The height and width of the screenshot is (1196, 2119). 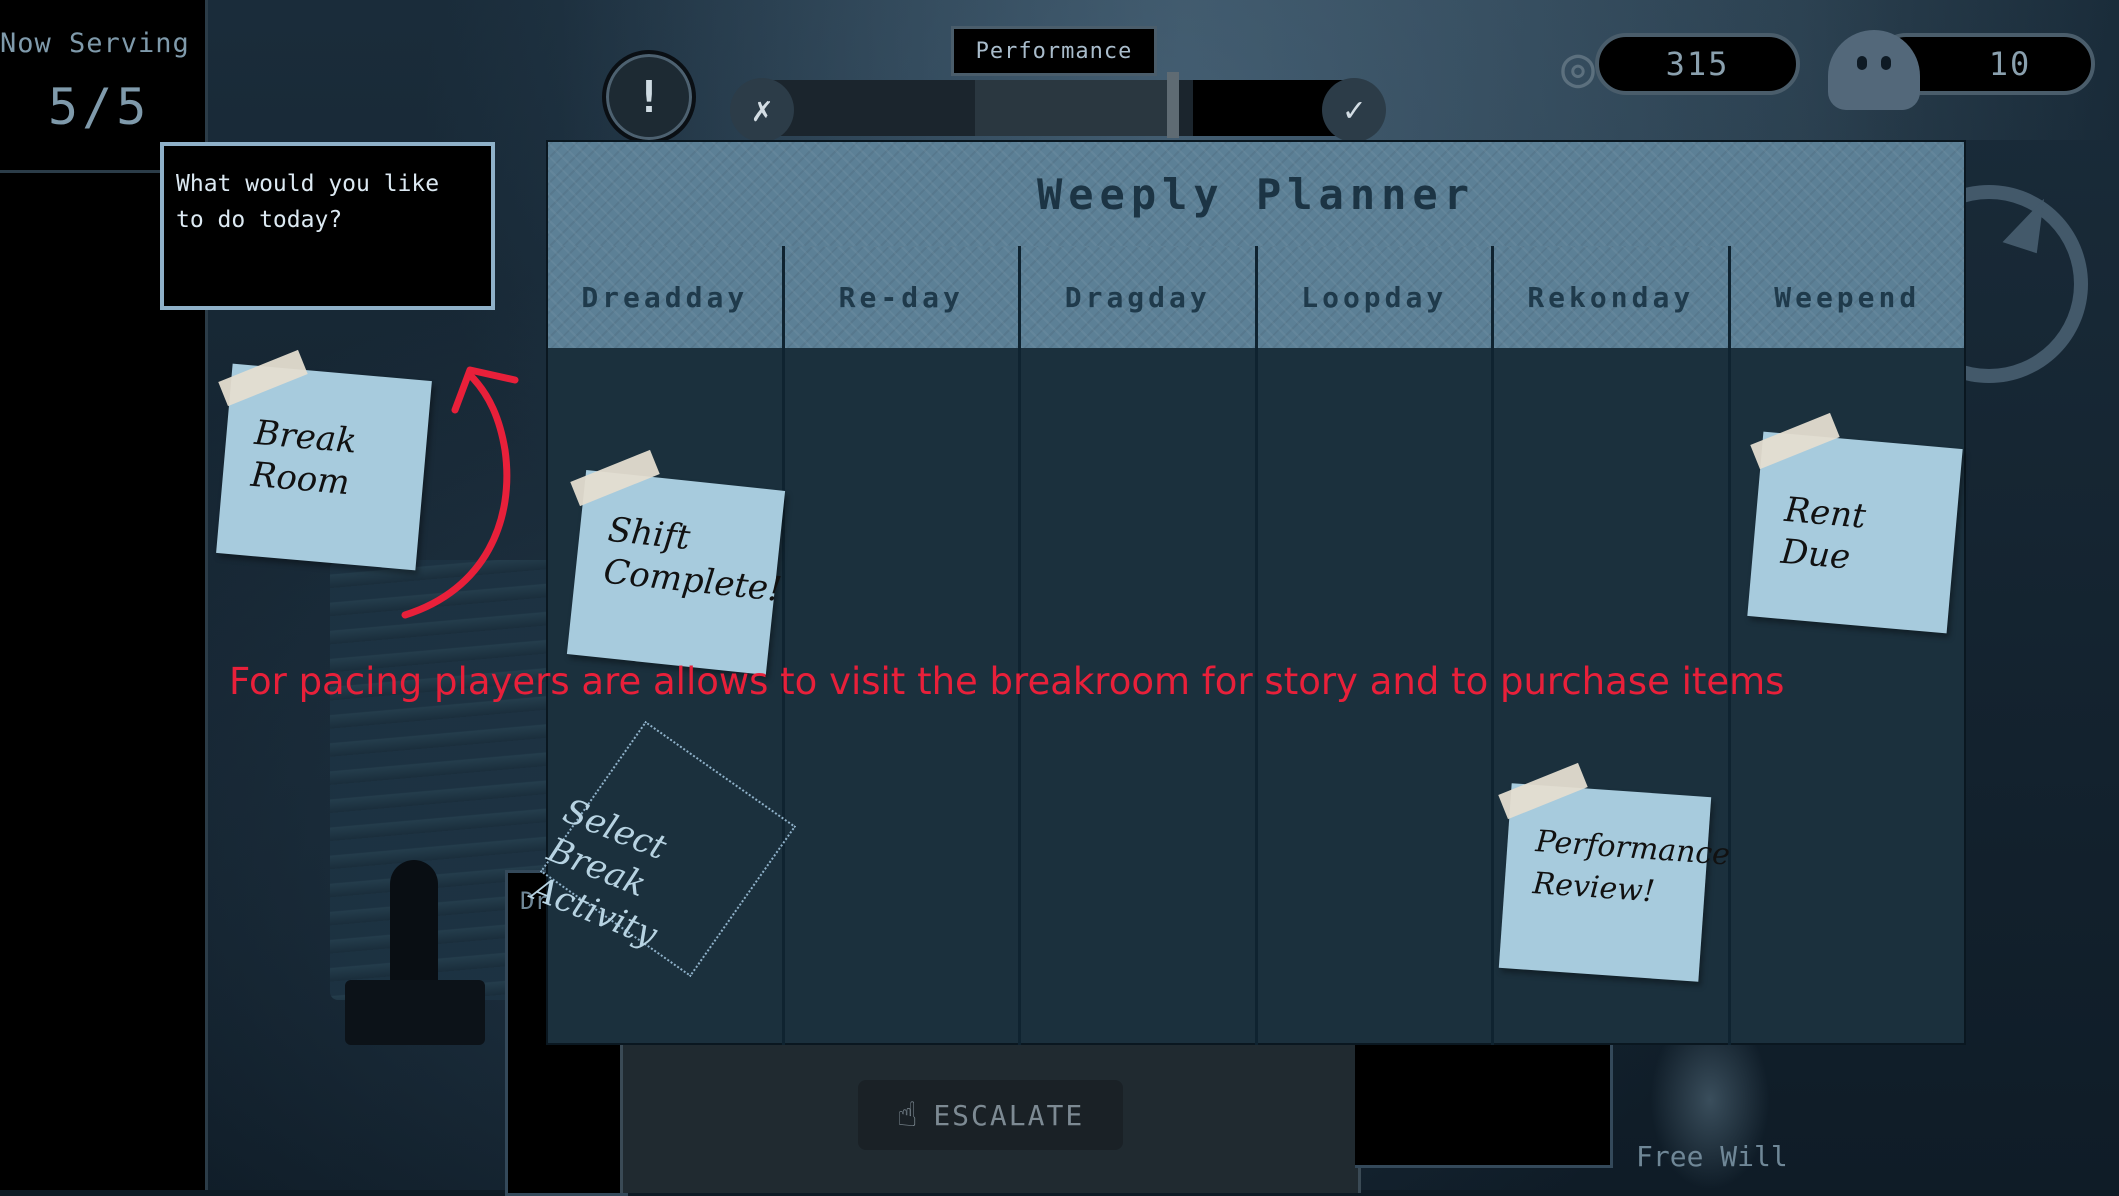 I want to click on red-arrow-icon, so click(x=460, y=492).